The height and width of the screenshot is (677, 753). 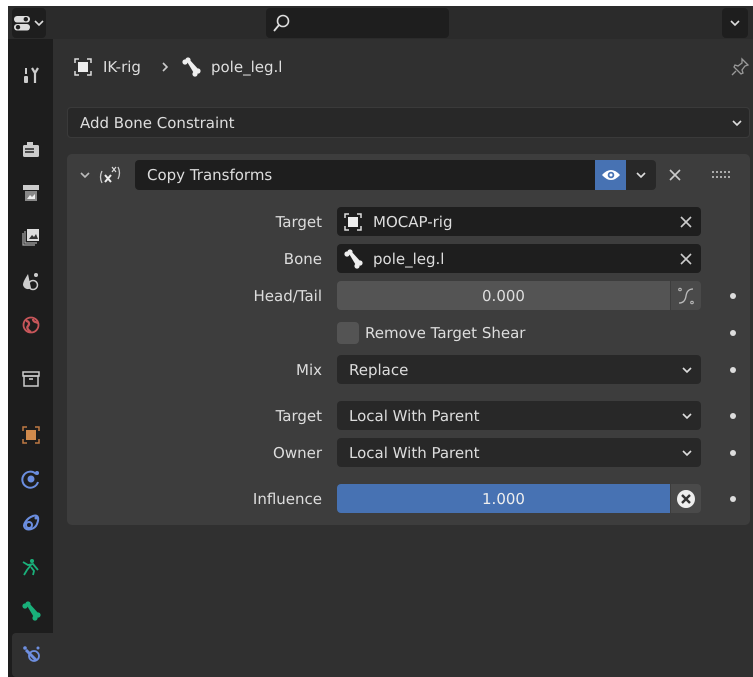 What do you see at coordinates (30, 523) in the screenshot?
I see `link-ring-icon` at bounding box center [30, 523].